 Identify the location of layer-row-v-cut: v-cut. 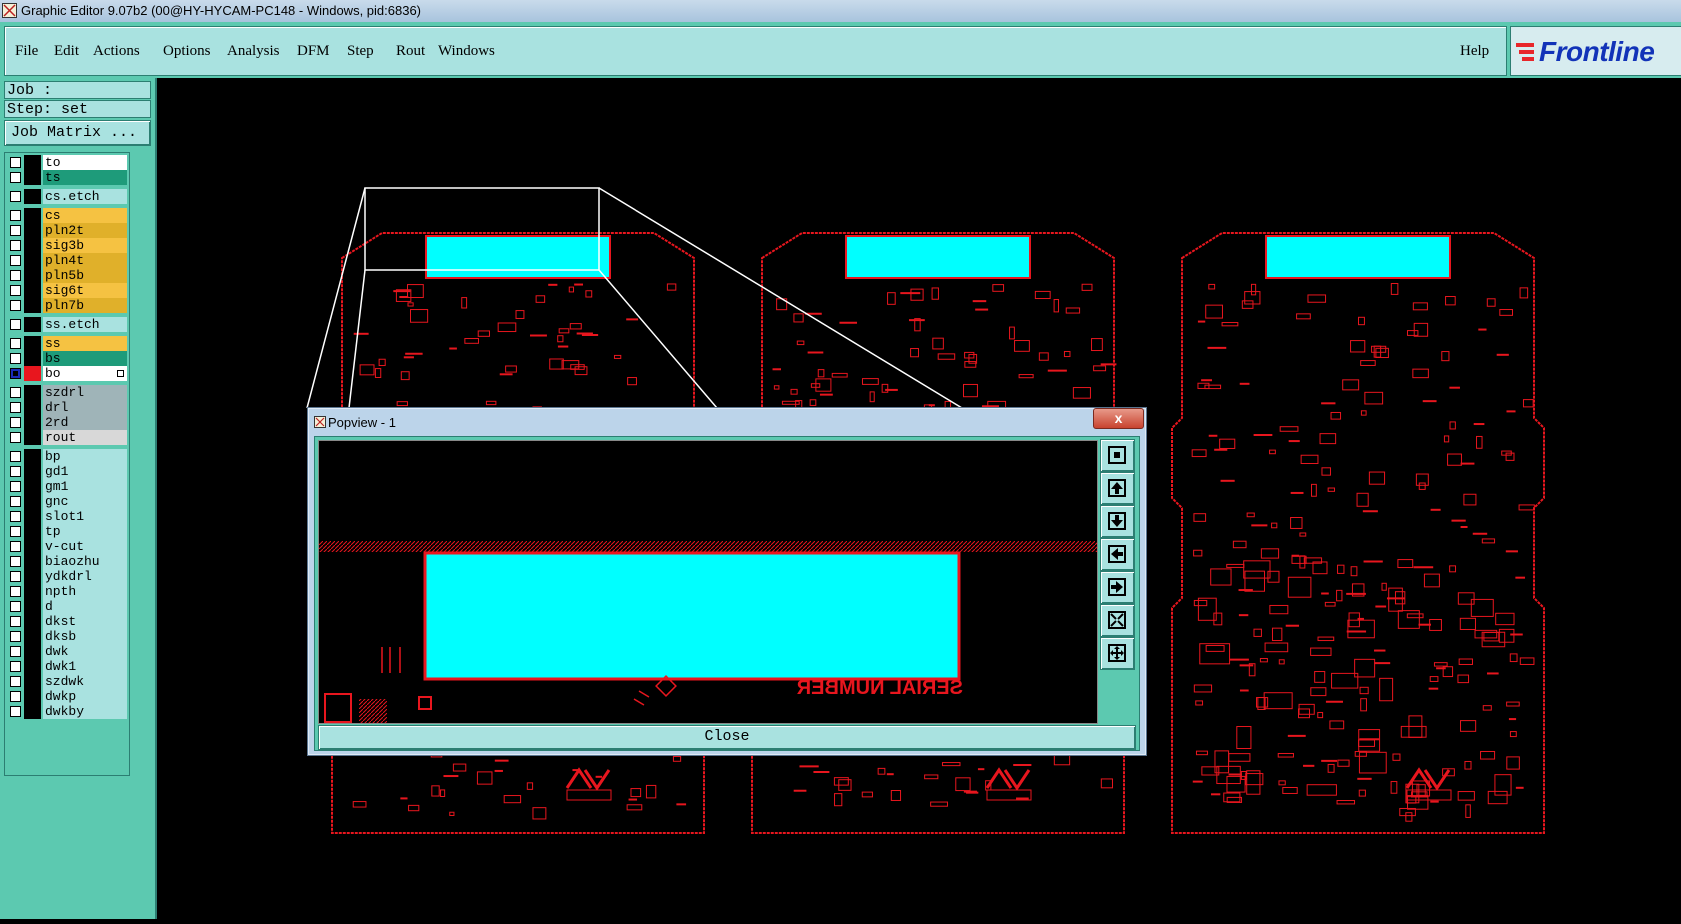
(67, 546).